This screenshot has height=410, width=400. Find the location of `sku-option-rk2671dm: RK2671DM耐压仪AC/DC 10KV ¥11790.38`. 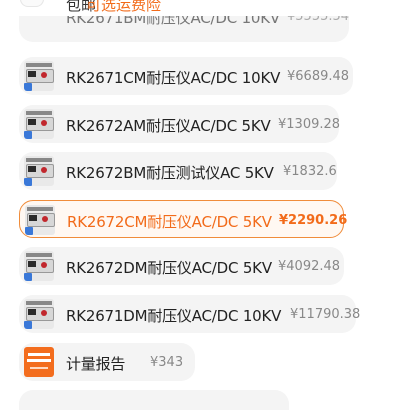

sku-option-rk2671dm: RK2671DM耐压仪AC/DC 10KV ¥11790.38 is located at coordinates (189, 314).